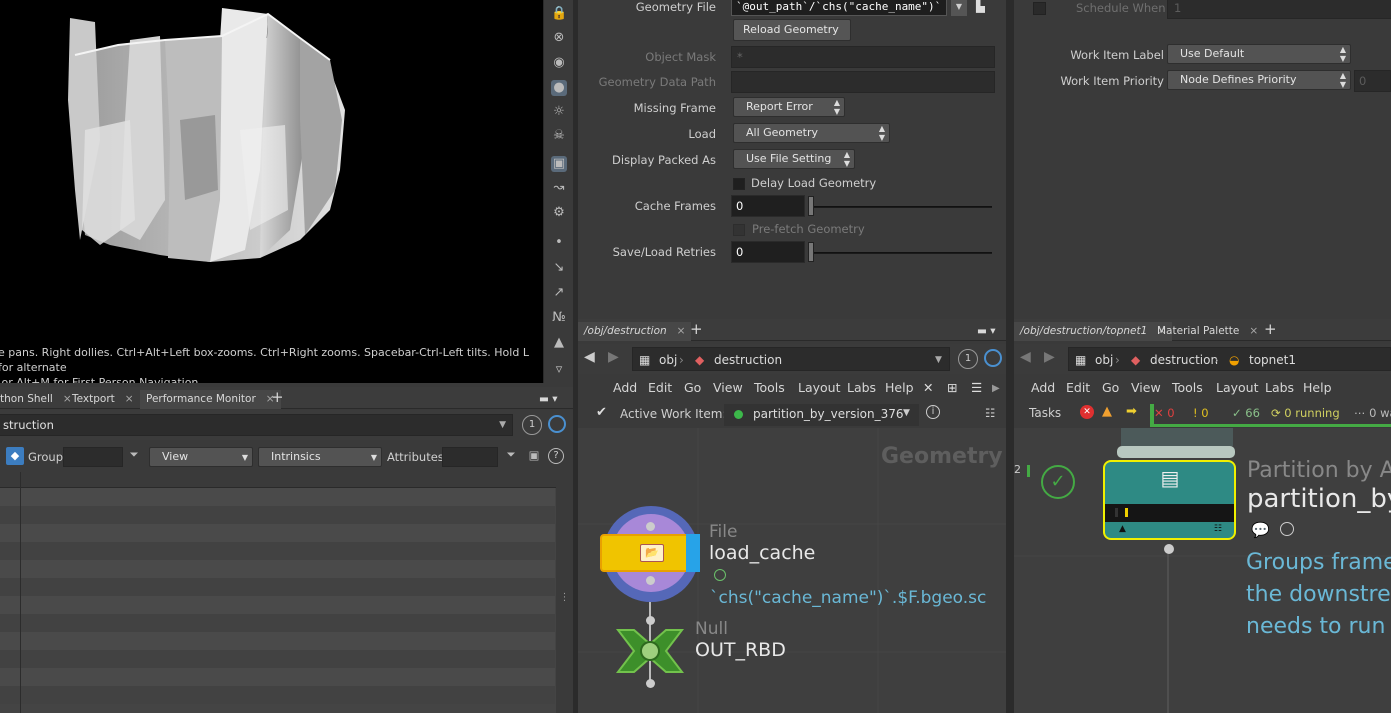 This screenshot has height=713, width=1391. What do you see at coordinates (650, 553) in the screenshot?
I see `file-node: 📂` at bounding box center [650, 553].